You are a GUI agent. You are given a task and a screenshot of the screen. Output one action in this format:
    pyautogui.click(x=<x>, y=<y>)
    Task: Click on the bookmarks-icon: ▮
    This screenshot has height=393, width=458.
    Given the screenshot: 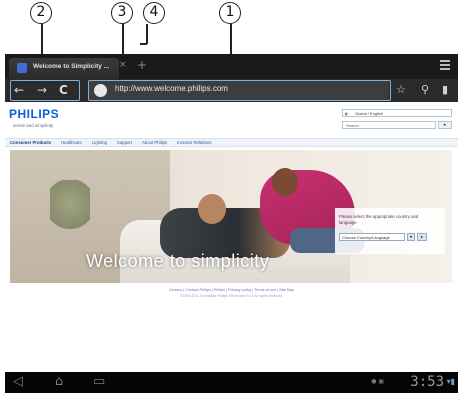 What is the action you would take?
    pyautogui.click(x=445, y=90)
    